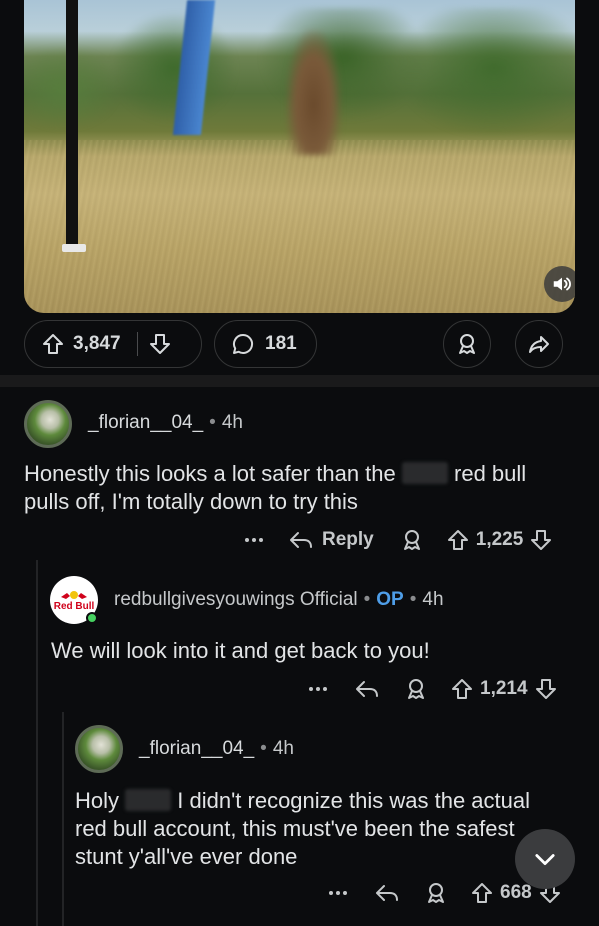 This screenshot has width=599, height=926. Describe the element at coordinates (299, 381) in the screenshot. I see `section-separator` at that location.